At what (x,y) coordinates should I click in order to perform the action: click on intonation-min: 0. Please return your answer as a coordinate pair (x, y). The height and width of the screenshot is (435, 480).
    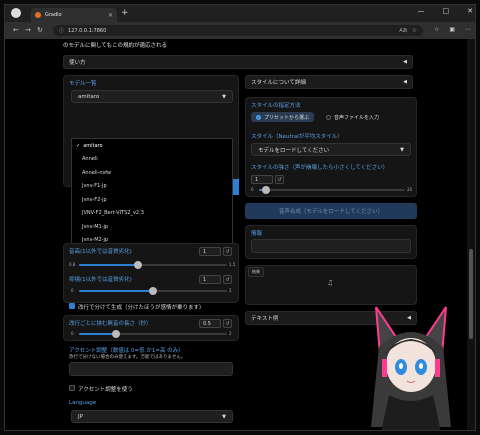
    Looking at the image, I should click on (72, 290).